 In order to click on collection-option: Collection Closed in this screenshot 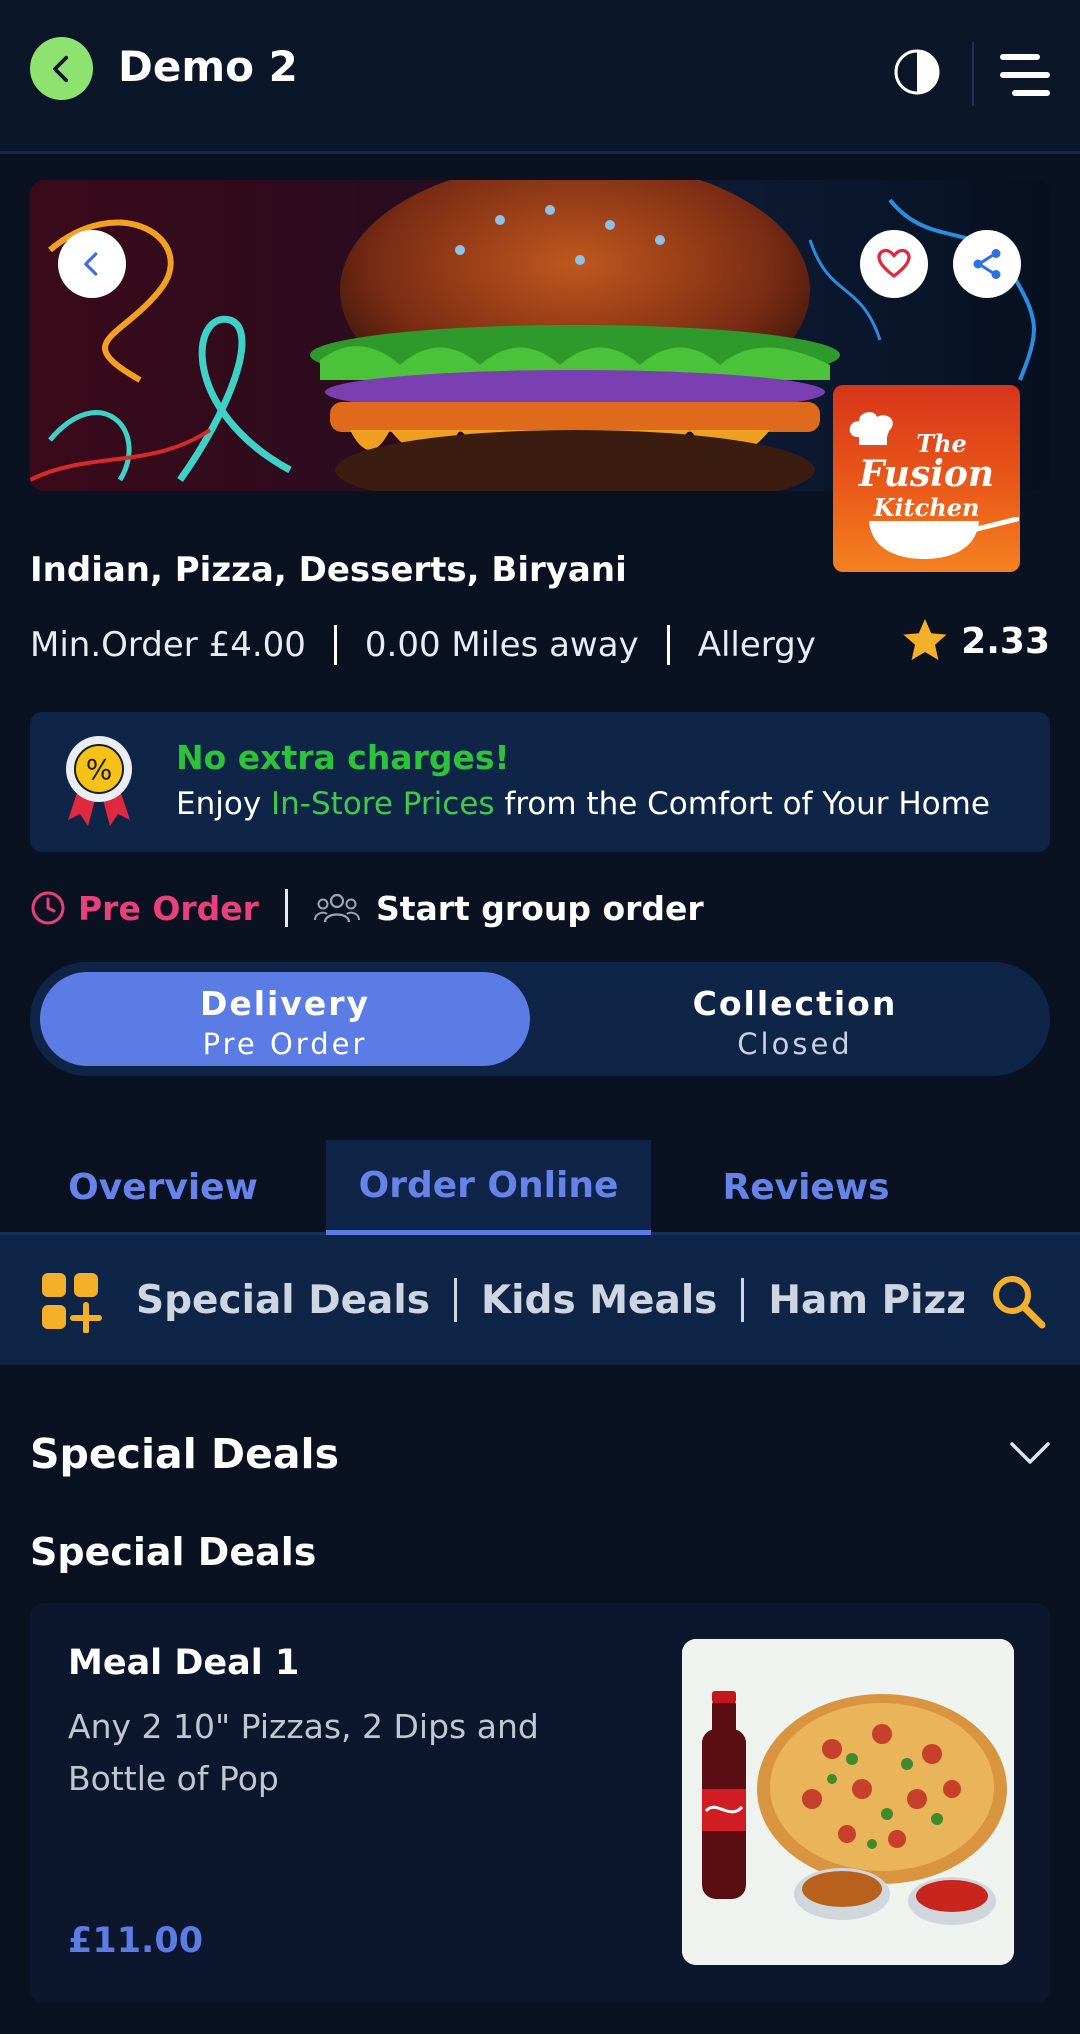, I will do `click(795, 1019)`.